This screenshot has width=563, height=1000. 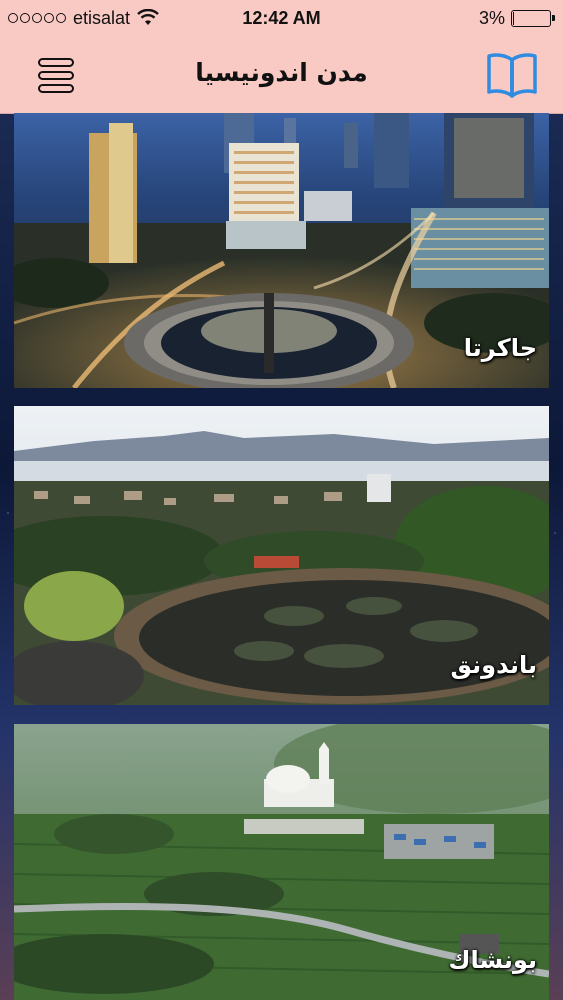 I want to click on battery-percent: 3%, so click(x=491, y=17).